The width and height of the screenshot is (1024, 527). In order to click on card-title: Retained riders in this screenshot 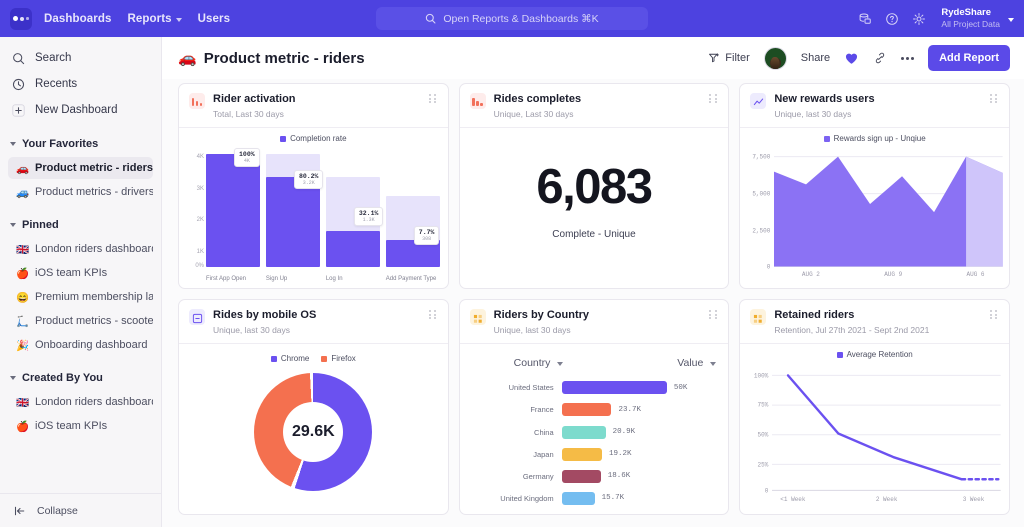, I will do `click(814, 315)`.